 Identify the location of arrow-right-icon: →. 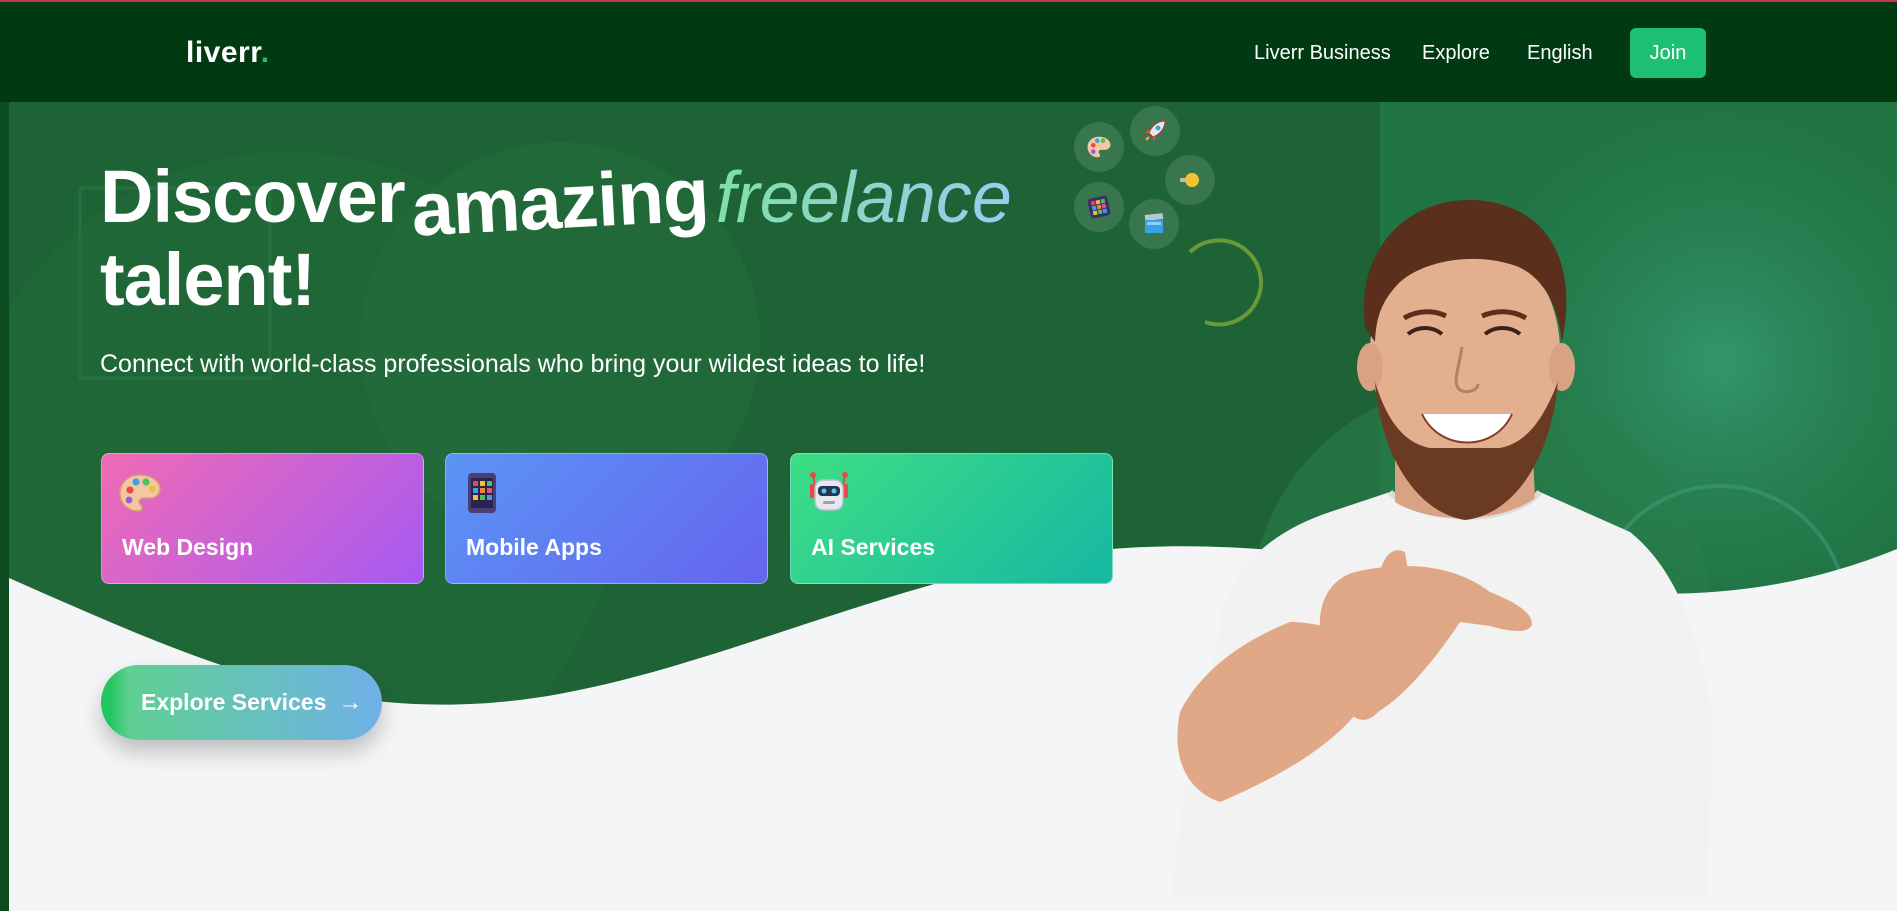
(350, 702).